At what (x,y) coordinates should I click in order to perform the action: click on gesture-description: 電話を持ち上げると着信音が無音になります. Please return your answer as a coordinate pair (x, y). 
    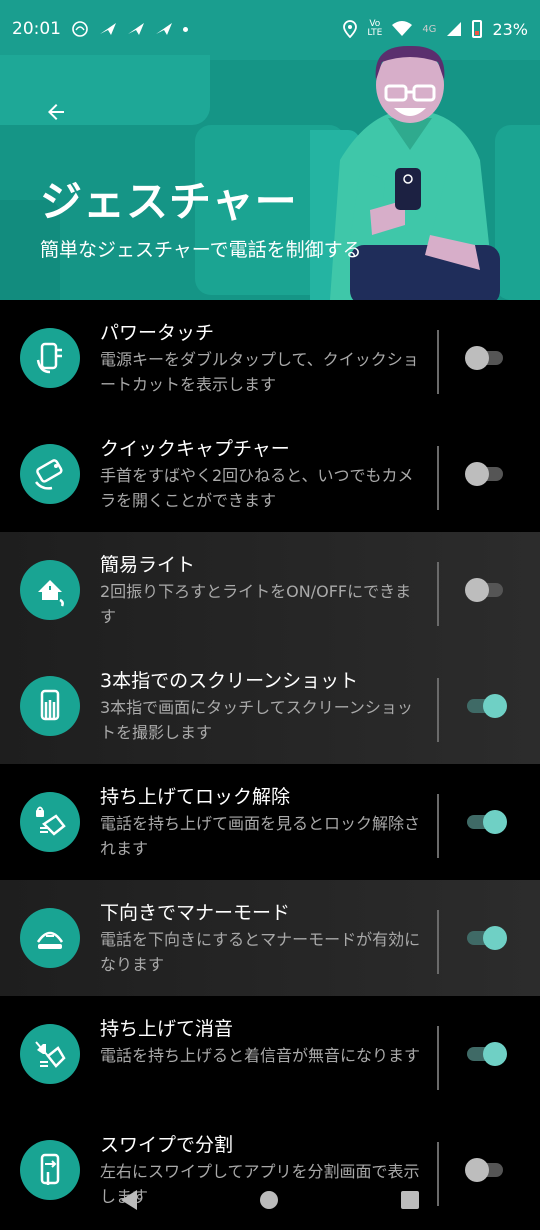
    Looking at the image, I should click on (260, 1055).